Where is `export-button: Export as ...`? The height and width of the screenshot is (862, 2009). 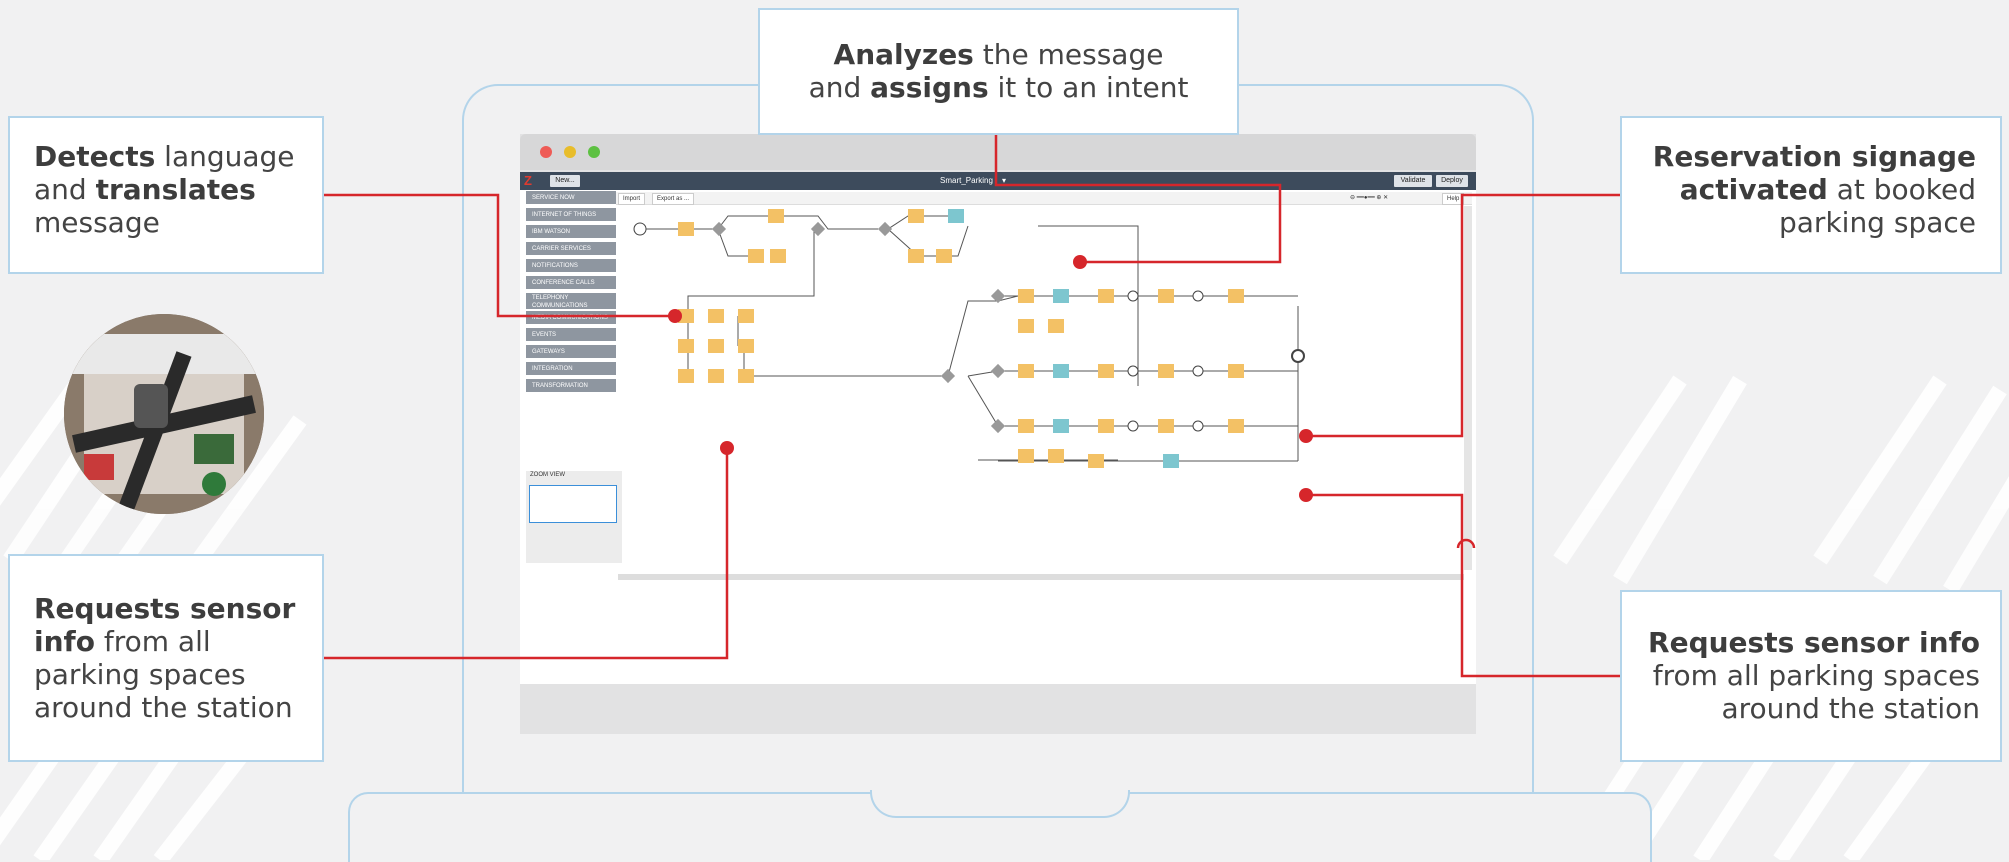
export-button: Export as ... is located at coordinates (673, 199).